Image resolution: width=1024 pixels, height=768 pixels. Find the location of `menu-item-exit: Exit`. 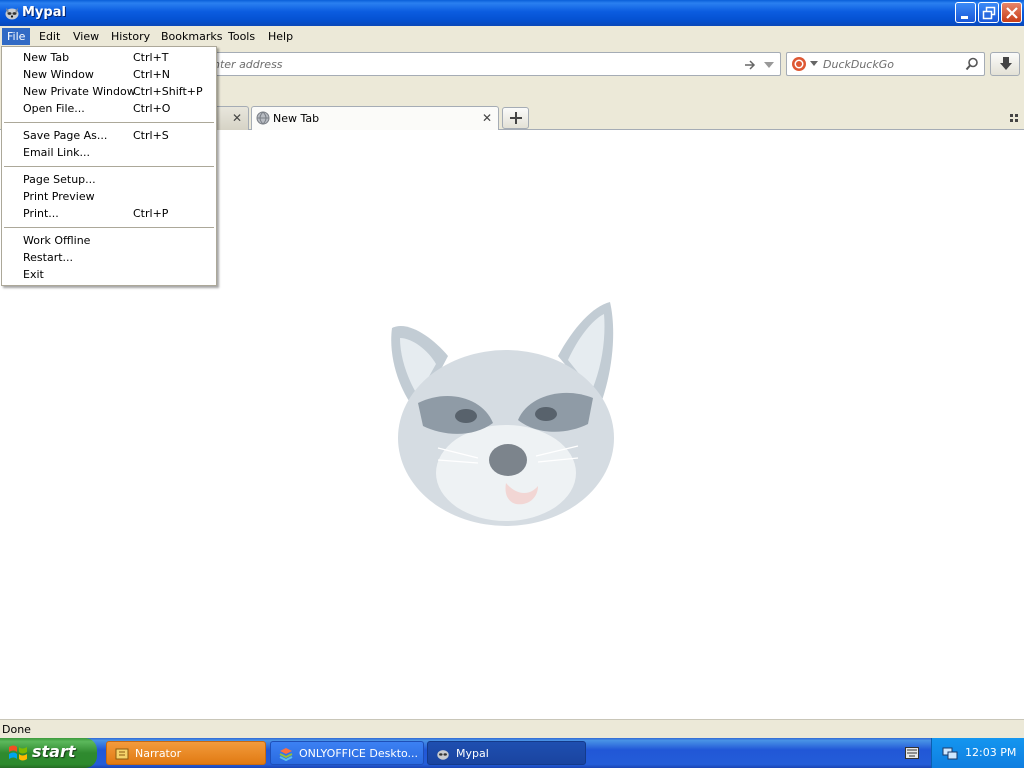

menu-item-exit: Exit is located at coordinates (109, 274).